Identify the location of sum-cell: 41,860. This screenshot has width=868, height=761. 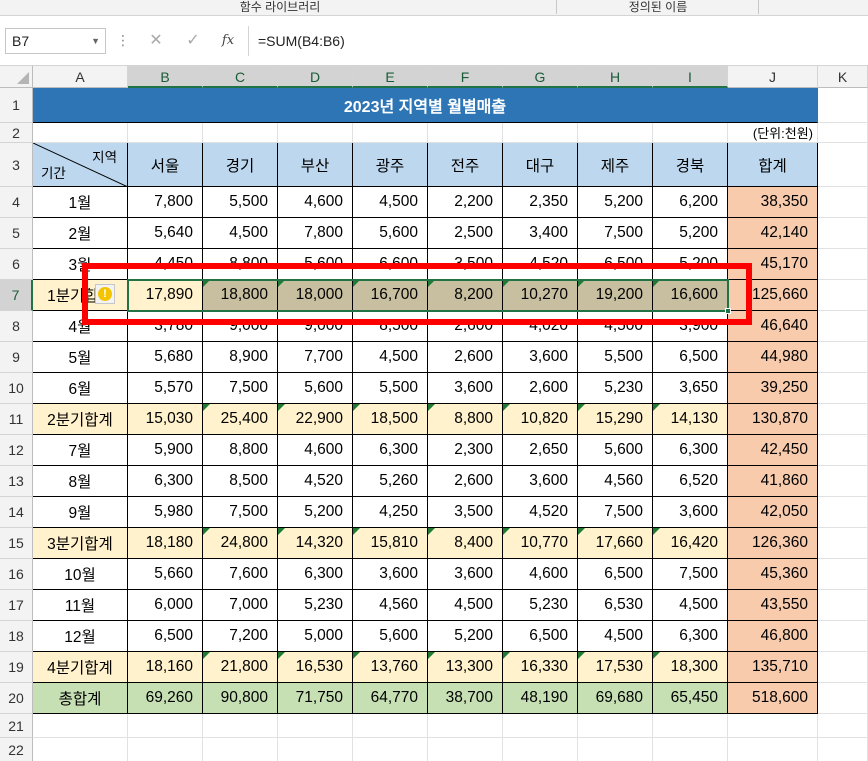
(773, 481).